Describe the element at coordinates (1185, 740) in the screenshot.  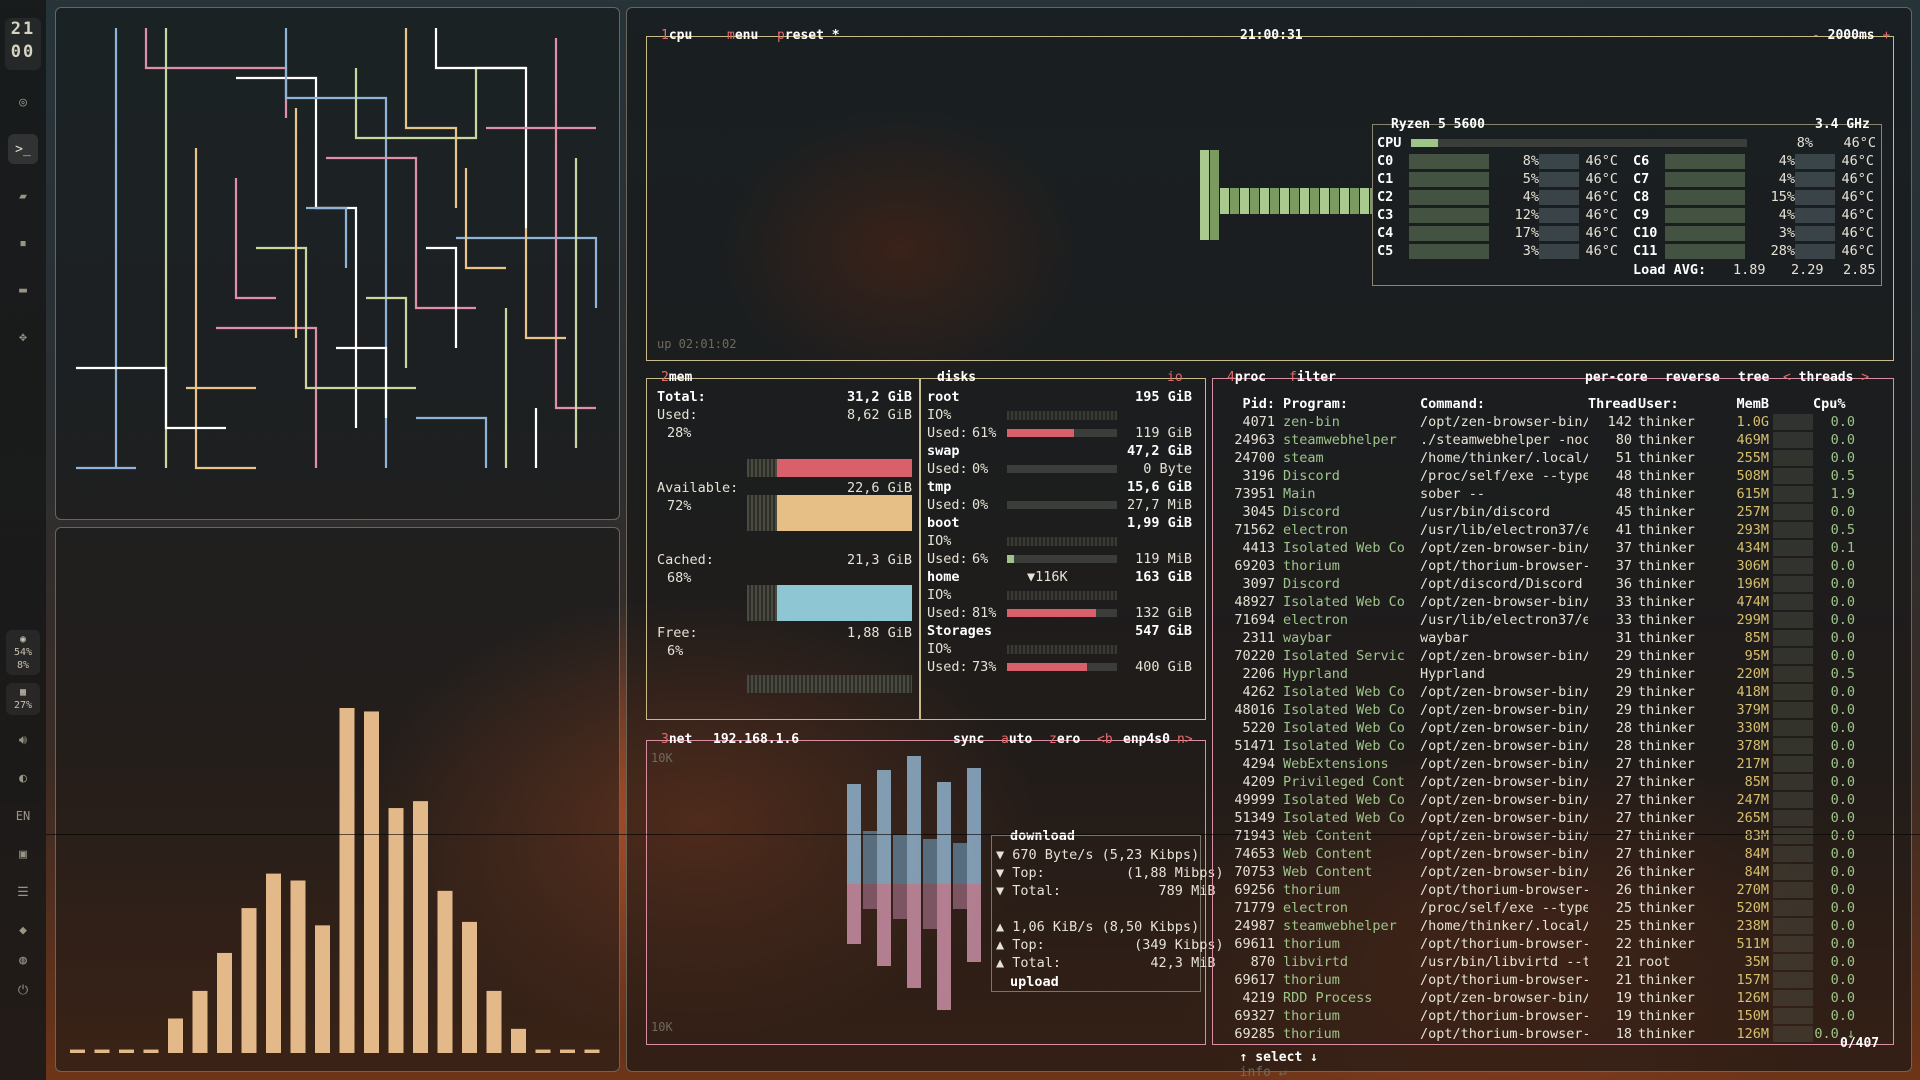
I see `next-interface-button: n>` at that location.